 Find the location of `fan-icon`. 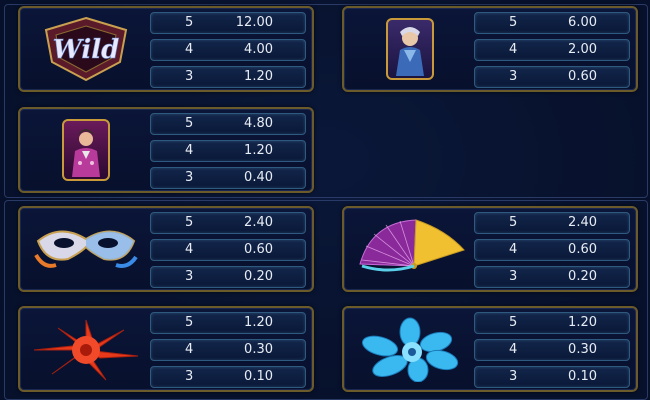

fan-icon is located at coordinates (410, 249).